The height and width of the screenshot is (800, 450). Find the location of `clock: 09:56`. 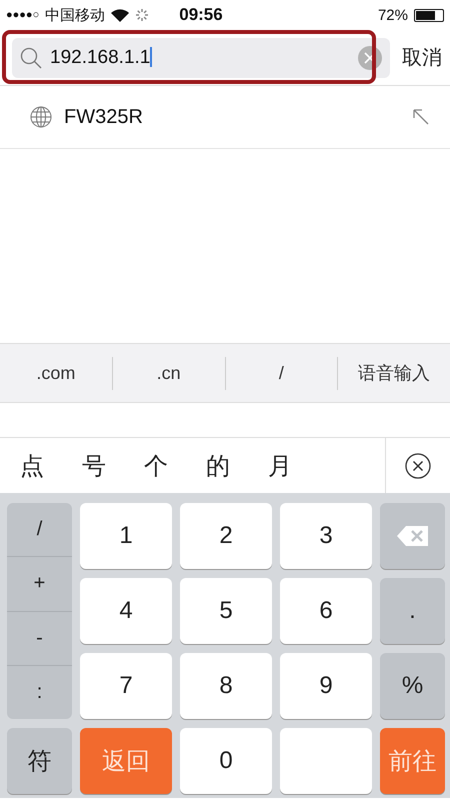

clock: 09:56 is located at coordinates (201, 15).